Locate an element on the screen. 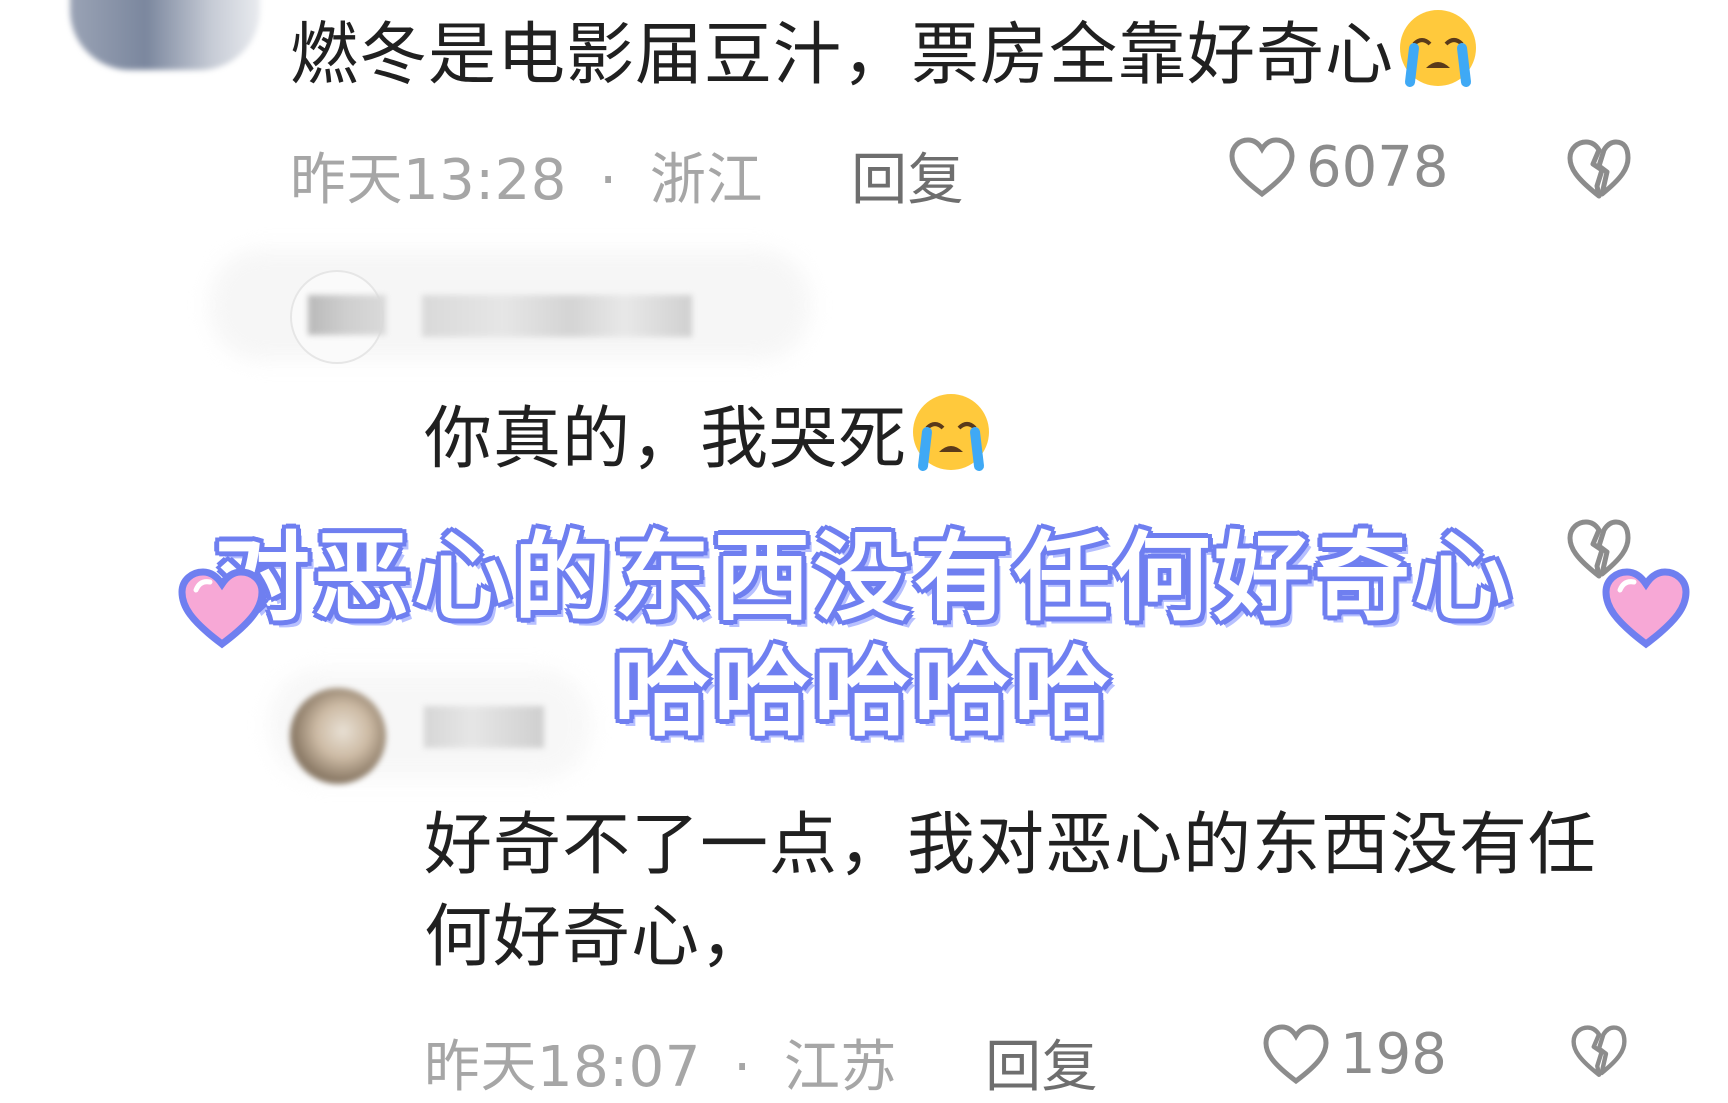 The height and width of the screenshot is (1103, 1728). comment-location: 江苏 is located at coordinates (840, 1067).